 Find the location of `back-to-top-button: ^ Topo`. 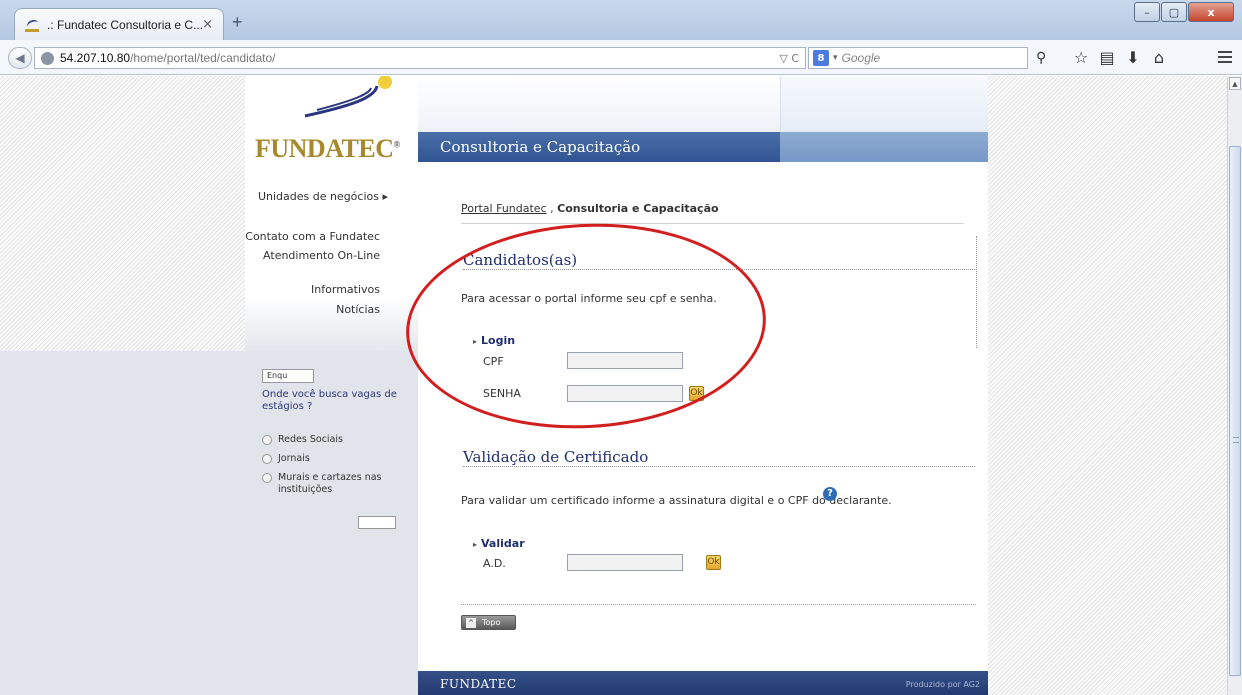

back-to-top-button: ^ Topo is located at coordinates (488, 622).